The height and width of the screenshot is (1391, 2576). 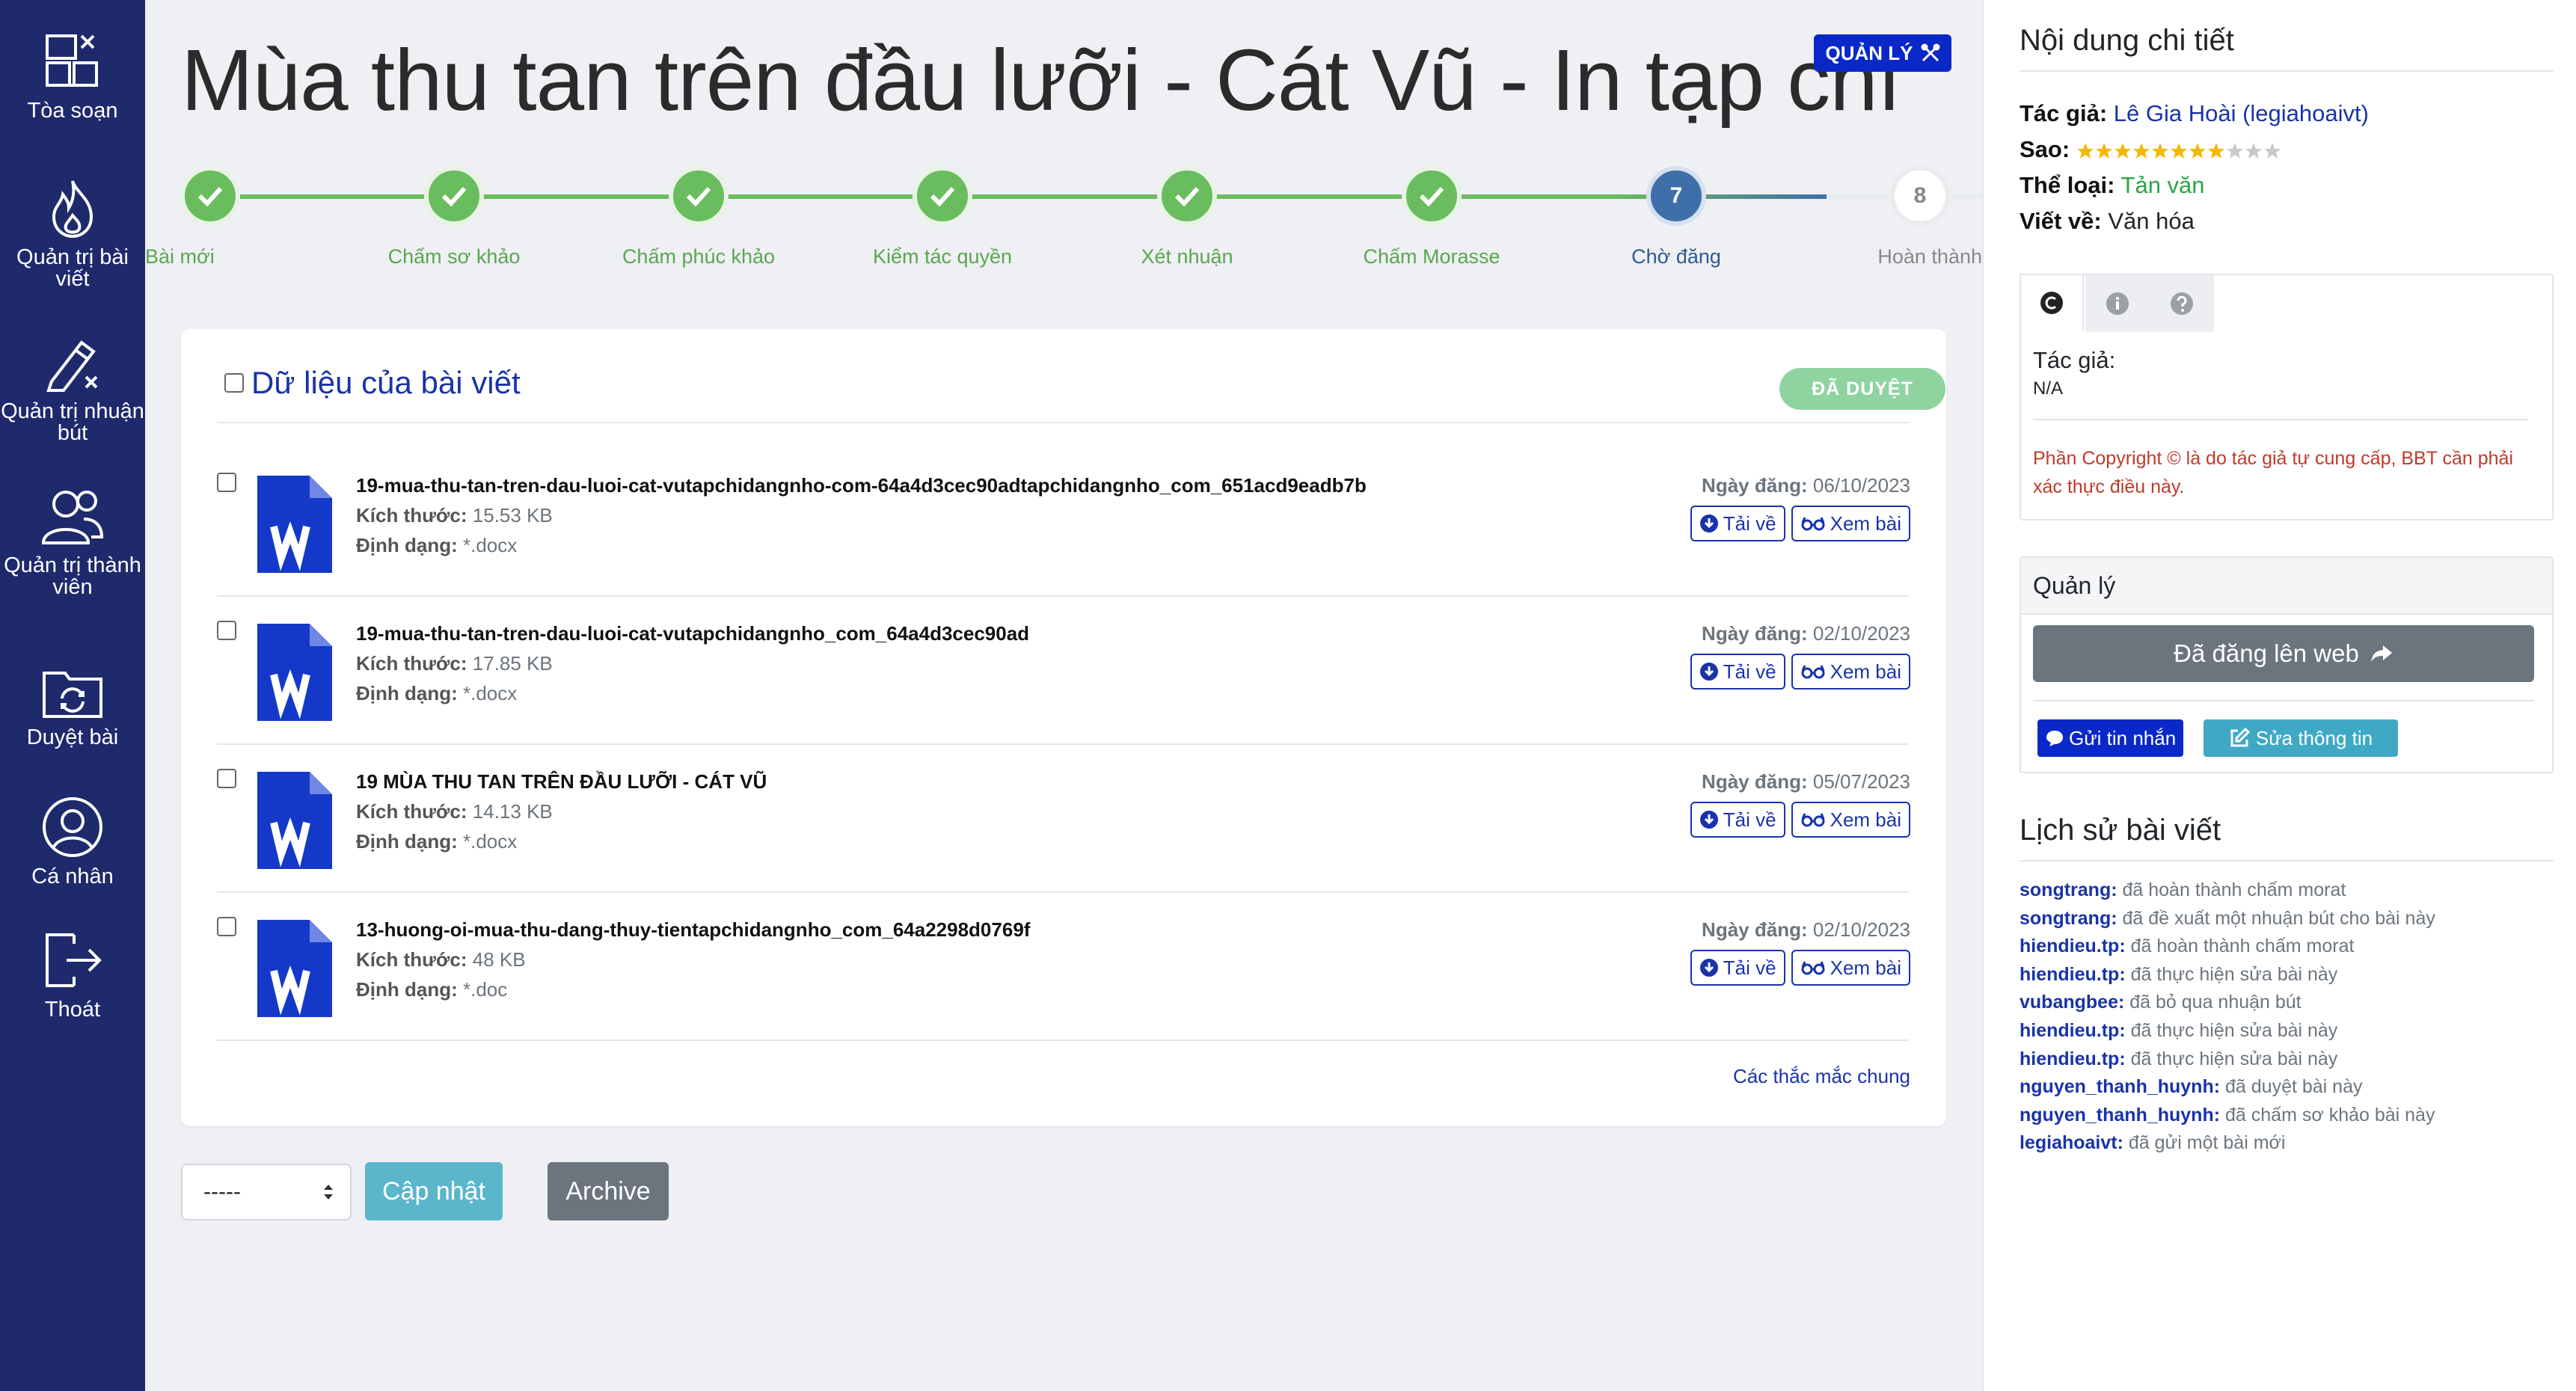 I want to click on history-user-link: legiahoaivt:, so click(x=2071, y=1142).